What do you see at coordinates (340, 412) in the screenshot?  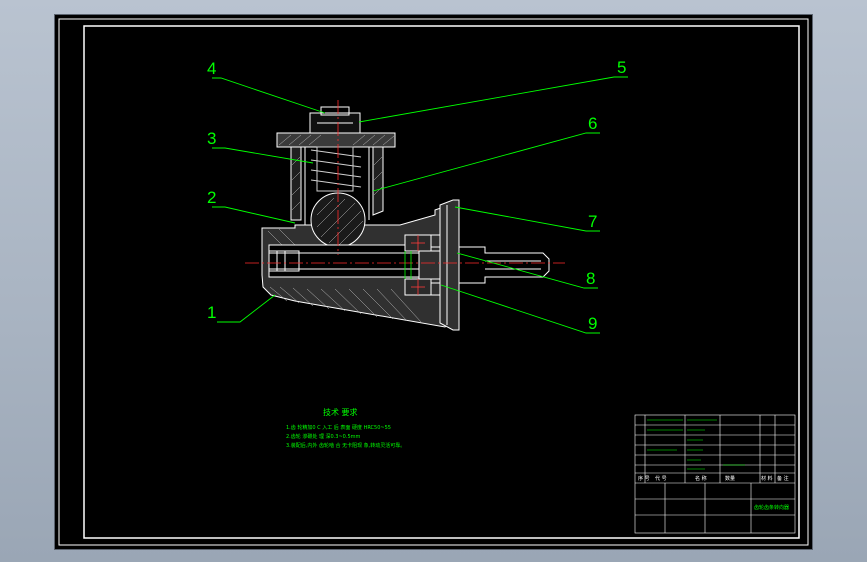 I see `notes-title: 技术 要求` at bounding box center [340, 412].